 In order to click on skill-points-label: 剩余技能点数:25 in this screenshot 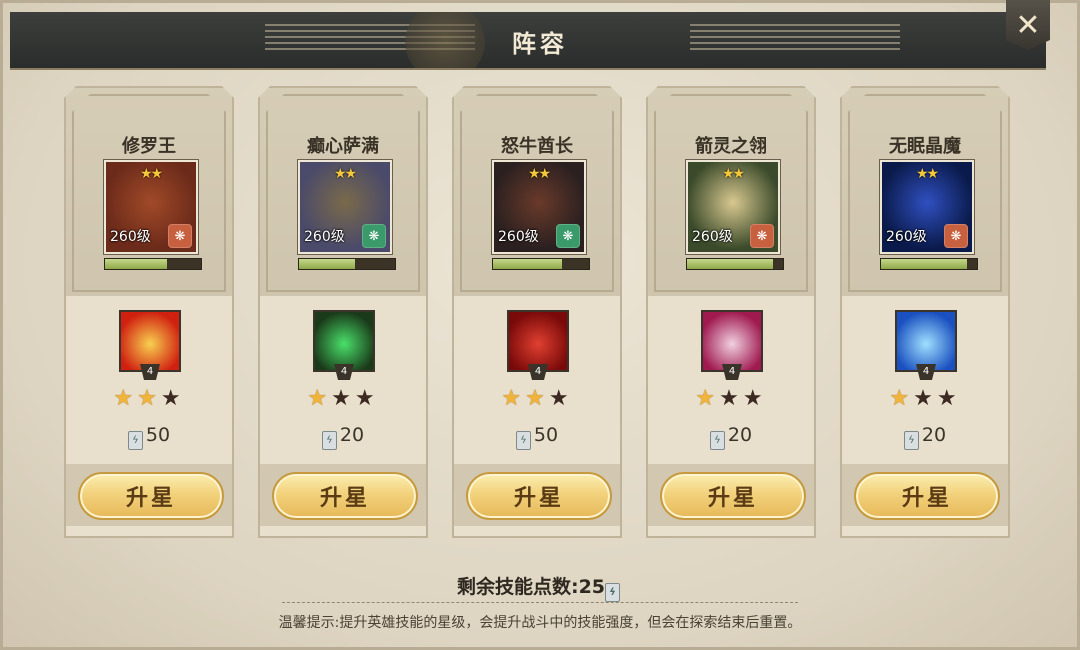, I will do `click(531, 587)`.